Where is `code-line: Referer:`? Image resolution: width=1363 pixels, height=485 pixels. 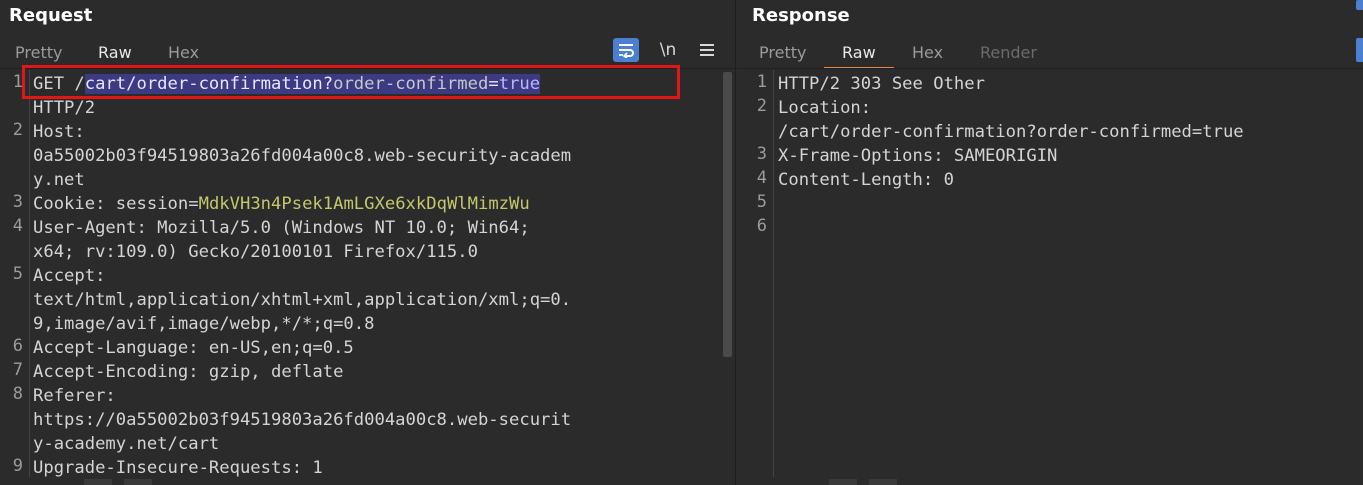
code-line: Referer: is located at coordinates (384, 396).